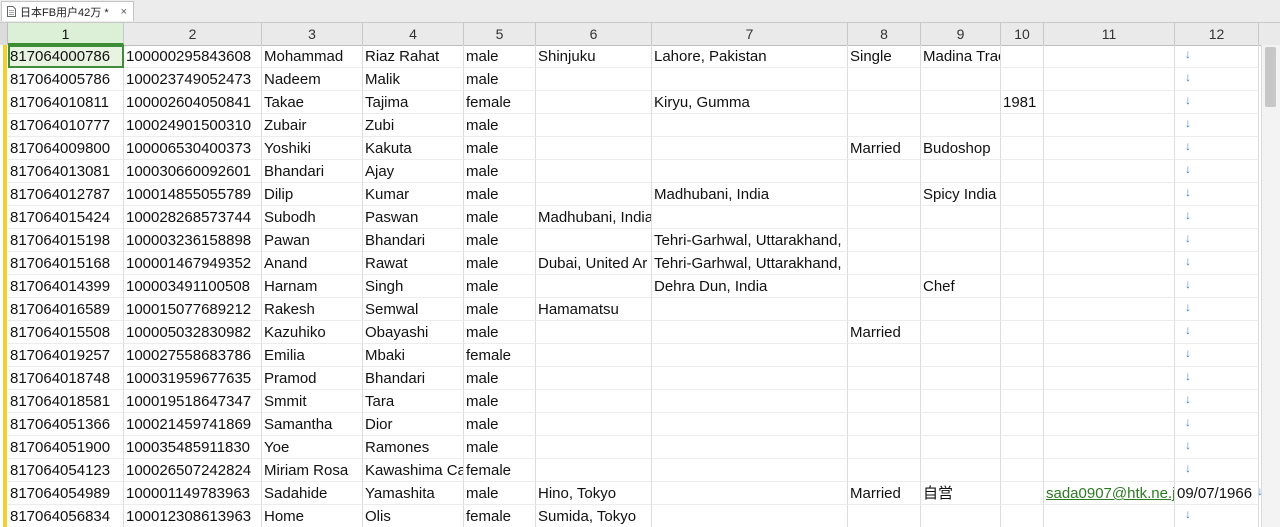 The image size is (1280, 527). Describe the element at coordinates (66, 516) in the screenshot. I see `cell-col-1: 817064056834` at that location.